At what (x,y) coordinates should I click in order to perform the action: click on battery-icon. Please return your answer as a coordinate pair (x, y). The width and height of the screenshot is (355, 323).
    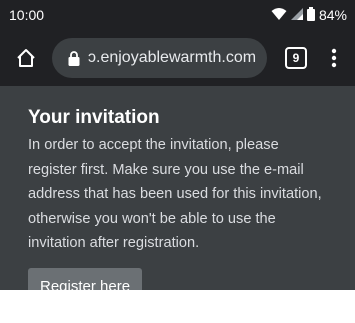
    Looking at the image, I should click on (310, 15).